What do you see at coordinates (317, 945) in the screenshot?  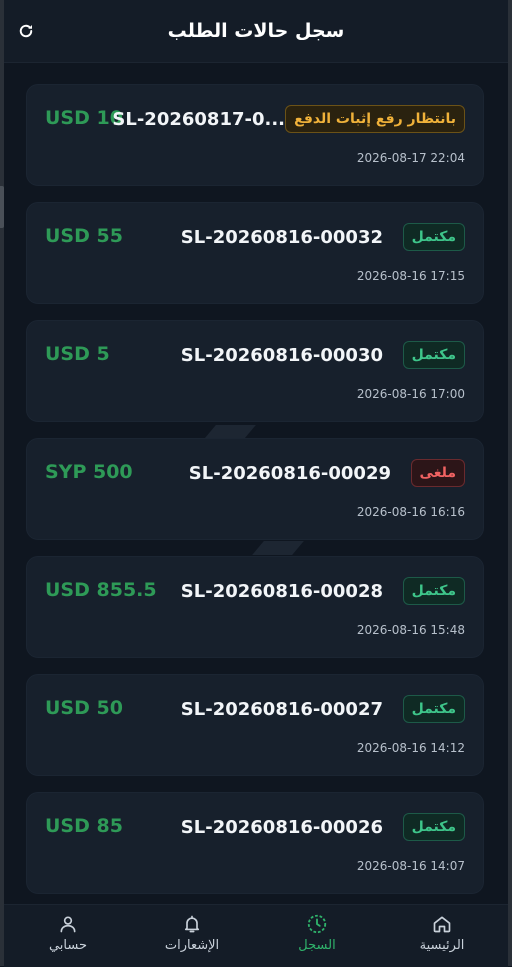 I see `nav-history-label: السجل` at bounding box center [317, 945].